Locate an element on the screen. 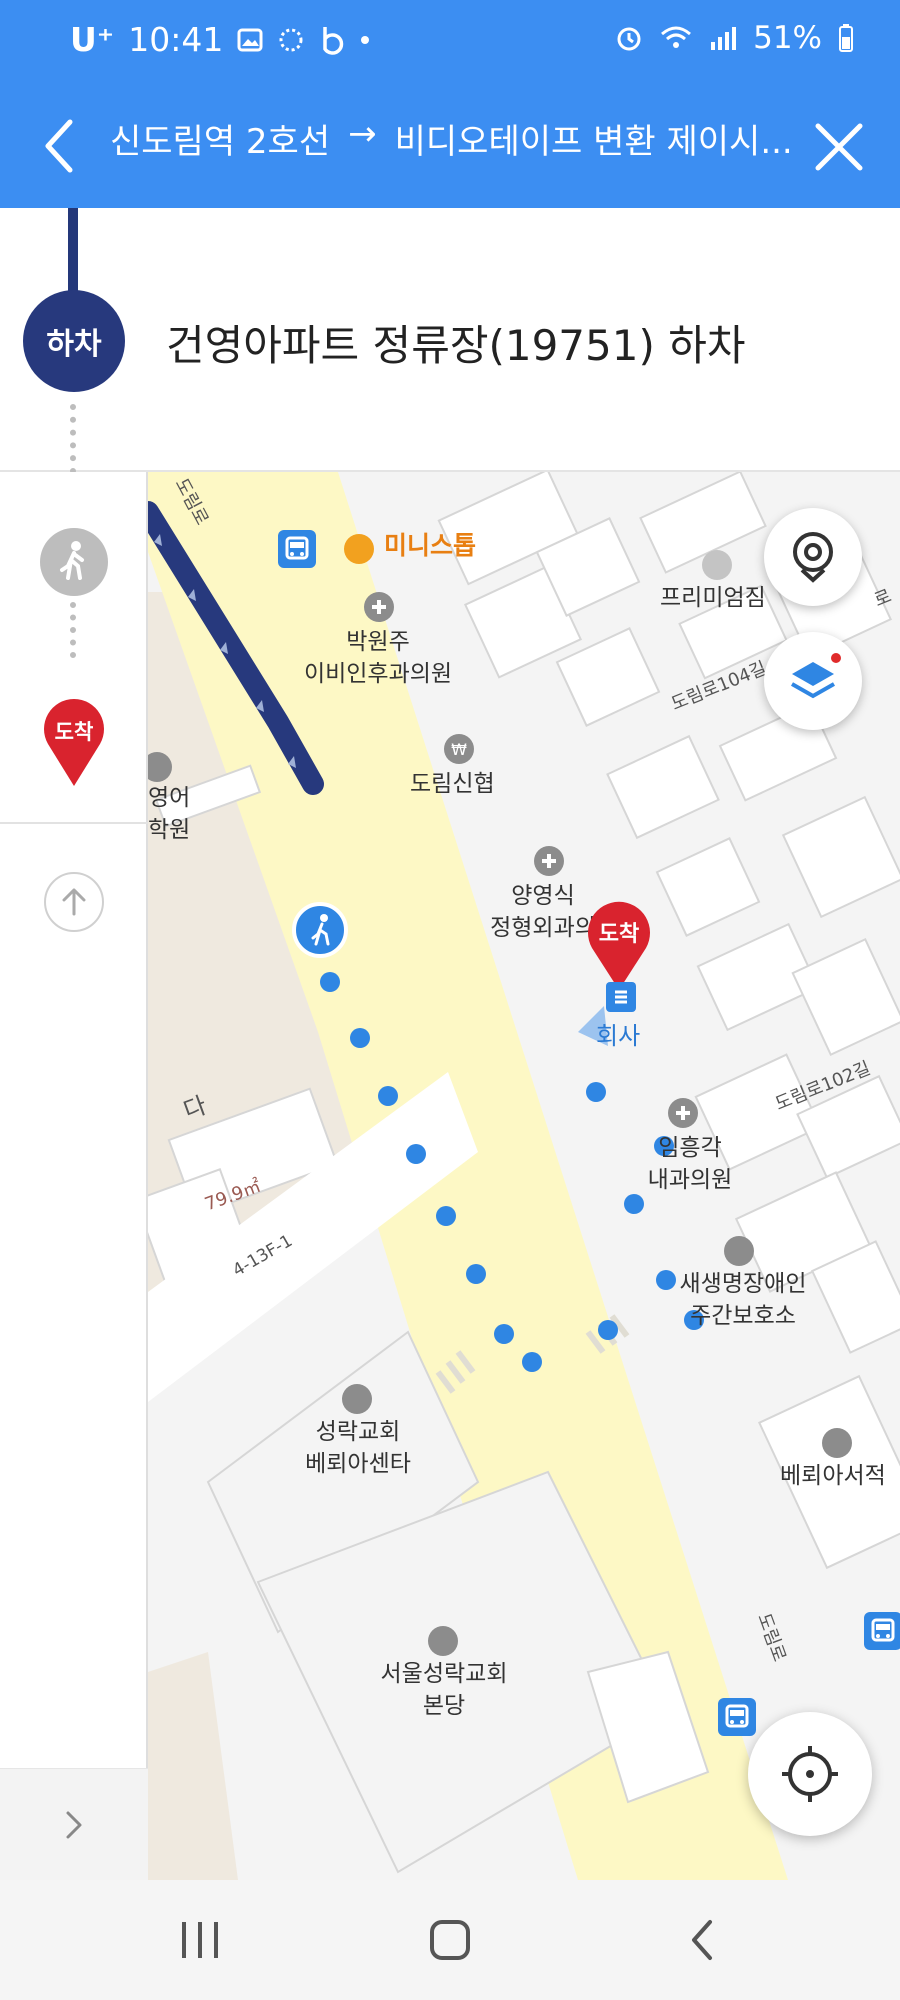 The image size is (900, 2000). label-clinic-3-line1: 임흥각 is located at coordinates (690, 1148).